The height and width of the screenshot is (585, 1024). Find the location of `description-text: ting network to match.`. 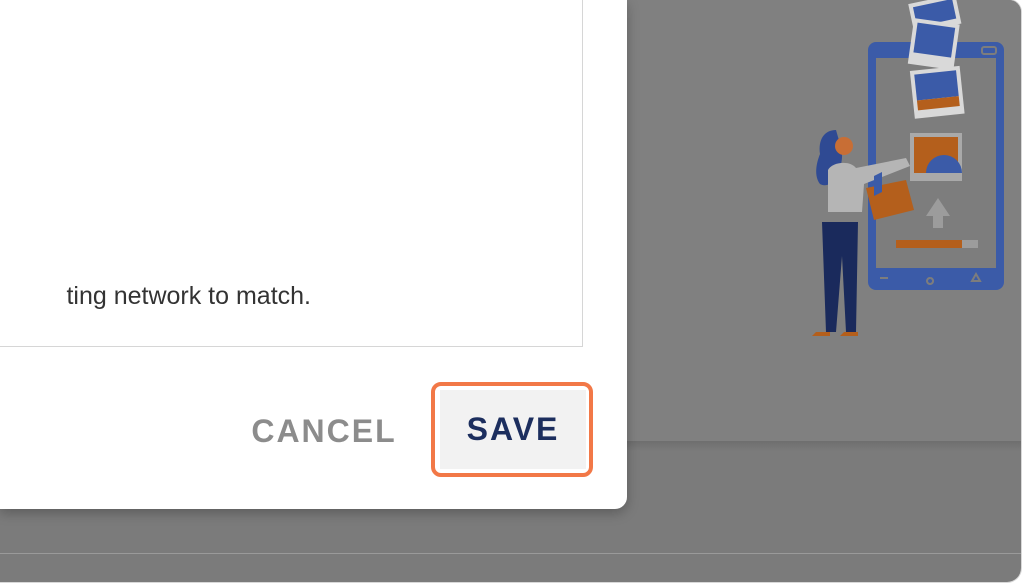

description-text: ting network to match. is located at coordinates (188, 296).